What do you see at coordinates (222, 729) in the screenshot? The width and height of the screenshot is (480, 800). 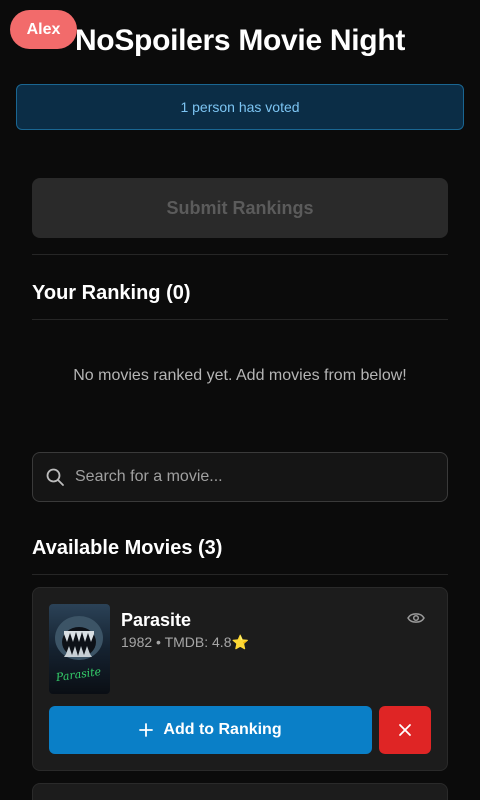 I see `add-to-ranking-label: Add to Ranking` at bounding box center [222, 729].